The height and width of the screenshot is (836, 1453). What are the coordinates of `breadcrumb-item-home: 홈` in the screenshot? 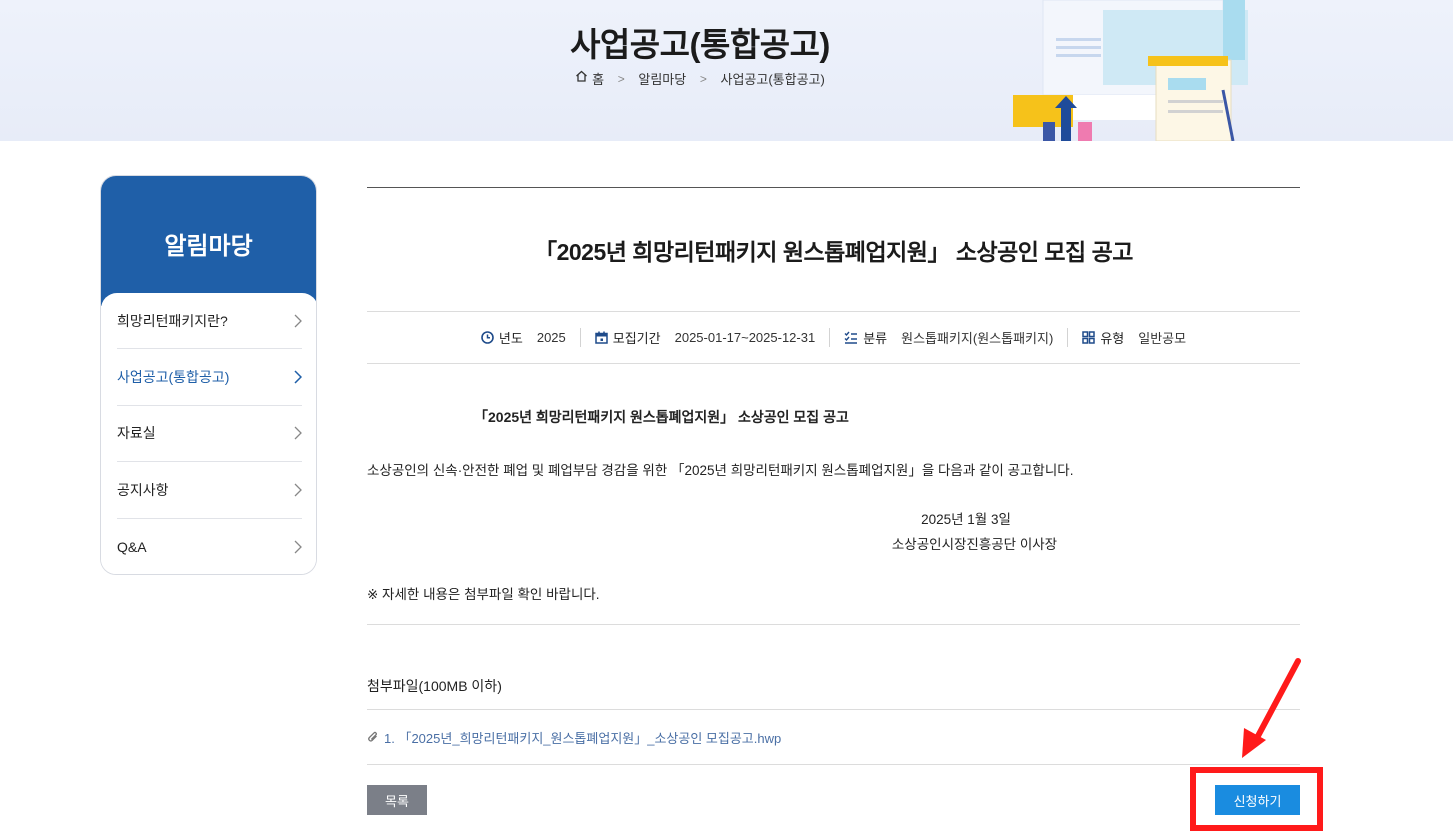 It's located at (598, 78).